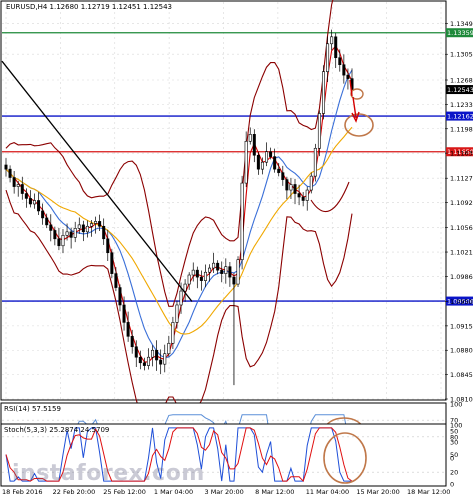 The height and width of the screenshot is (500, 473). I want to click on price-tick-label: 1.10920, so click(461, 203).